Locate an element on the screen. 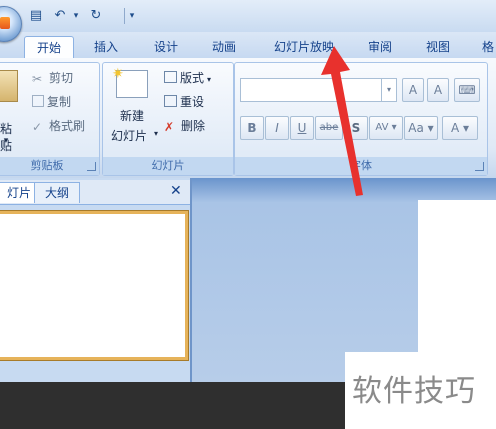 The image size is (496, 429). copy-button: 复制 is located at coordinates (51, 101).